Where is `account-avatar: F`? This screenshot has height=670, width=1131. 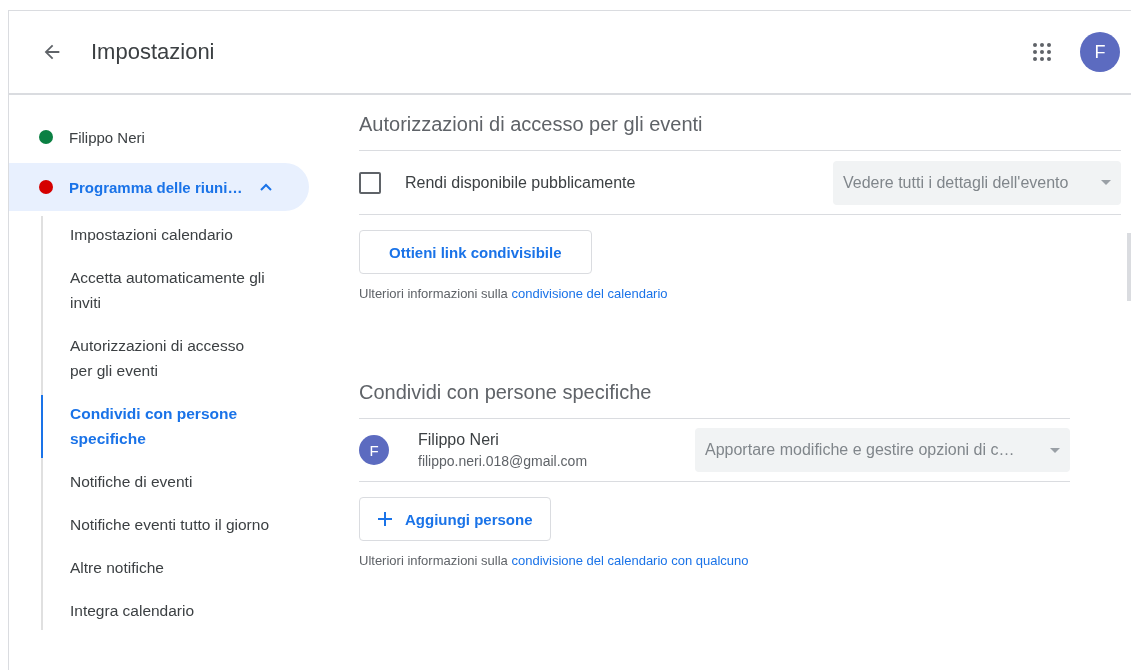 account-avatar: F is located at coordinates (1100, 52).